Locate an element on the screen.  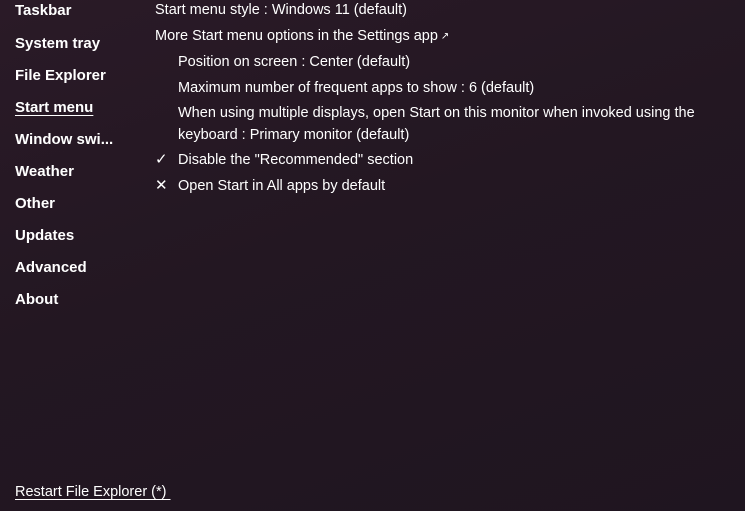
sidebar-item-weather: Weather is located at coordinates (44, 172).